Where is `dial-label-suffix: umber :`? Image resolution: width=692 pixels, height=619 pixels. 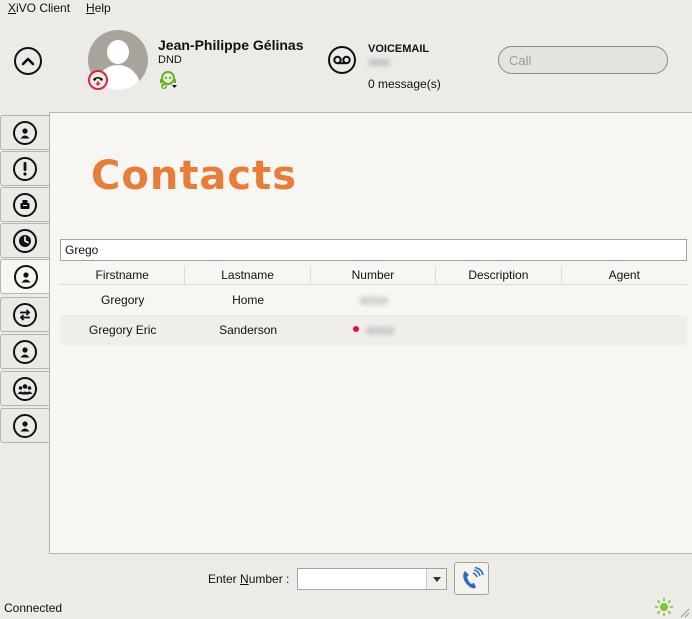 dial-label-suffix: umber : is located at coordinates (269, 579).